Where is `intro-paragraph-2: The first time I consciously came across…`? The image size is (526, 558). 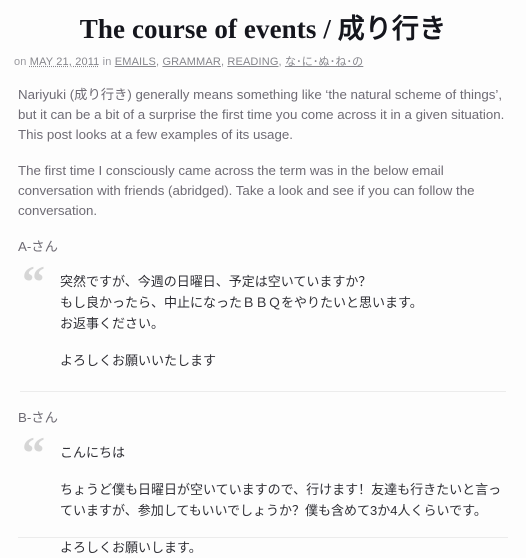
intro-paragraph-2: The first time I consciously came across… is located at coordinates (246, 190).